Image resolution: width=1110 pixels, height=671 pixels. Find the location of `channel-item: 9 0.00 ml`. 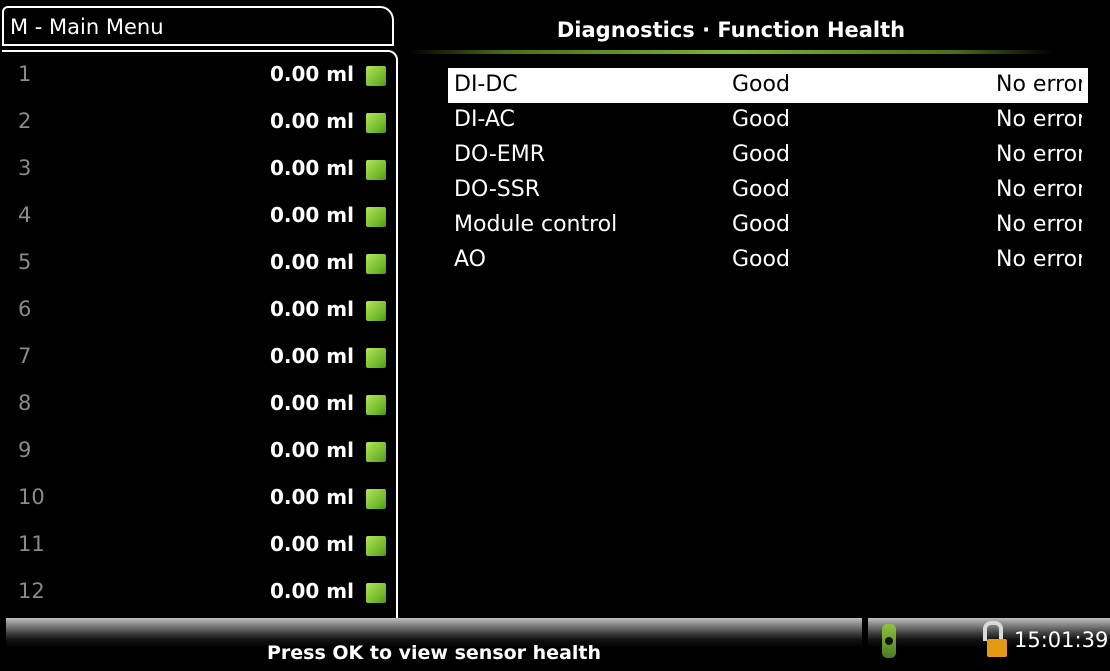

channel-item: 9 0.00 ml is located at coordinates (198, 451).